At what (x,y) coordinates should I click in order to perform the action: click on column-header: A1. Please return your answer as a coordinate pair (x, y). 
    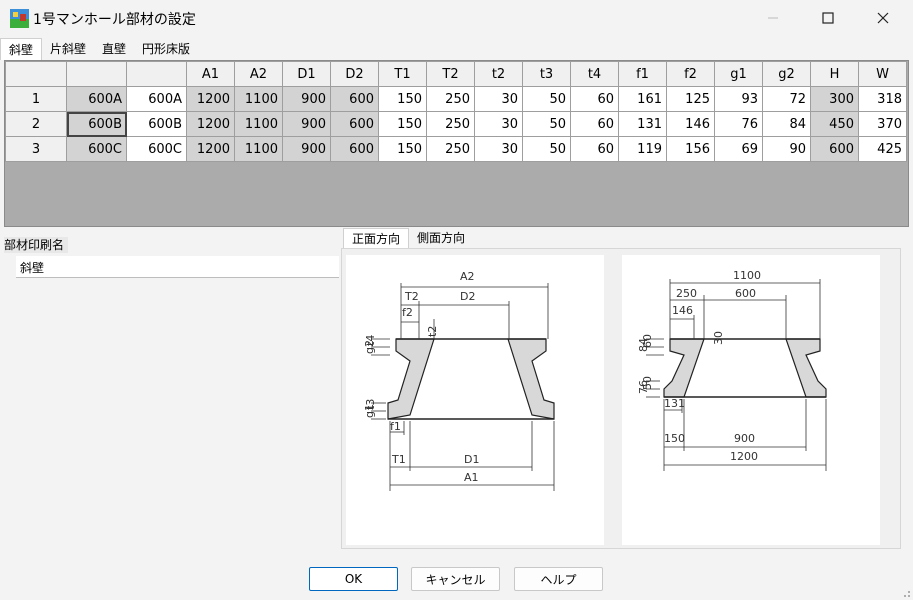
    Looking at the image, I should click on (210, 74).